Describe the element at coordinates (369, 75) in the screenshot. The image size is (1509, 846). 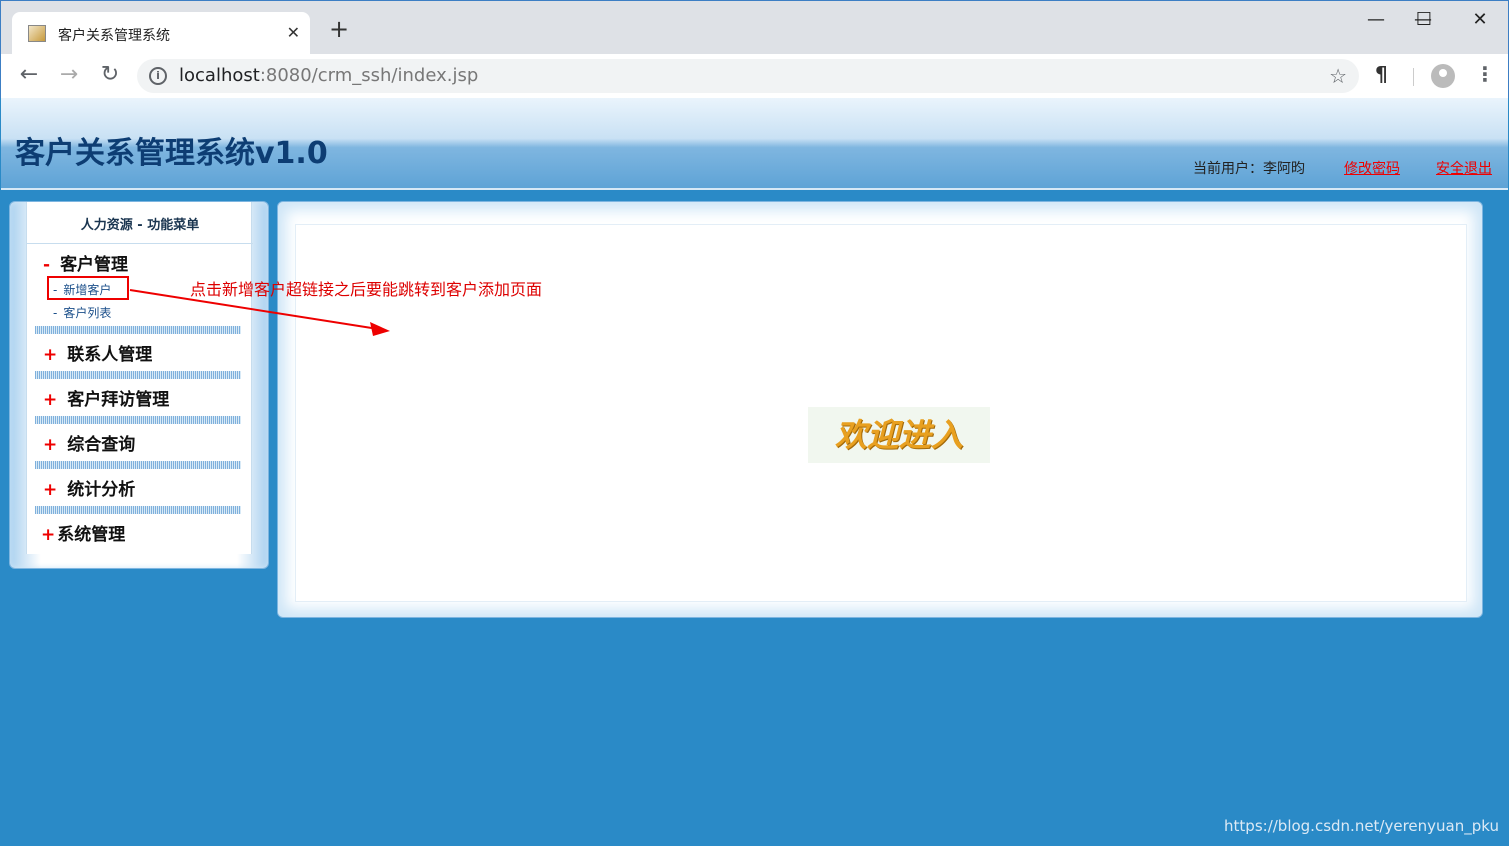
I see `url-path: :8080/crm_ssh/index.jsp` at that location.